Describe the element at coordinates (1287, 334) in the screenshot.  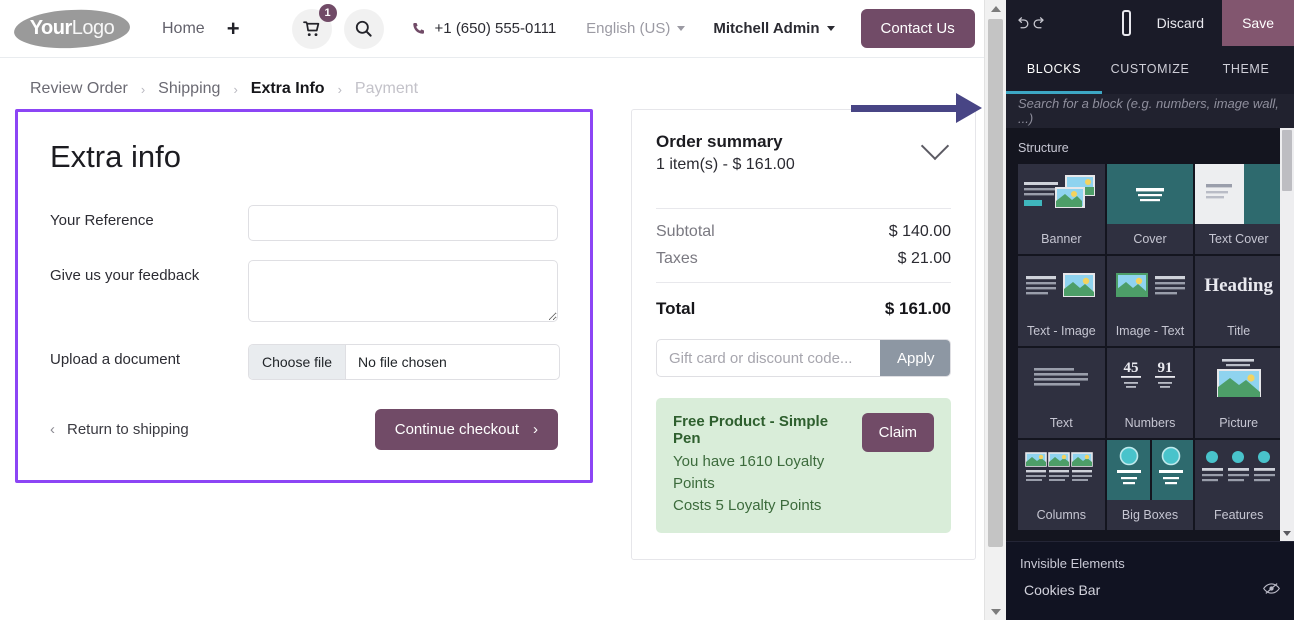
I see `blocks-scrollbar` at that location.